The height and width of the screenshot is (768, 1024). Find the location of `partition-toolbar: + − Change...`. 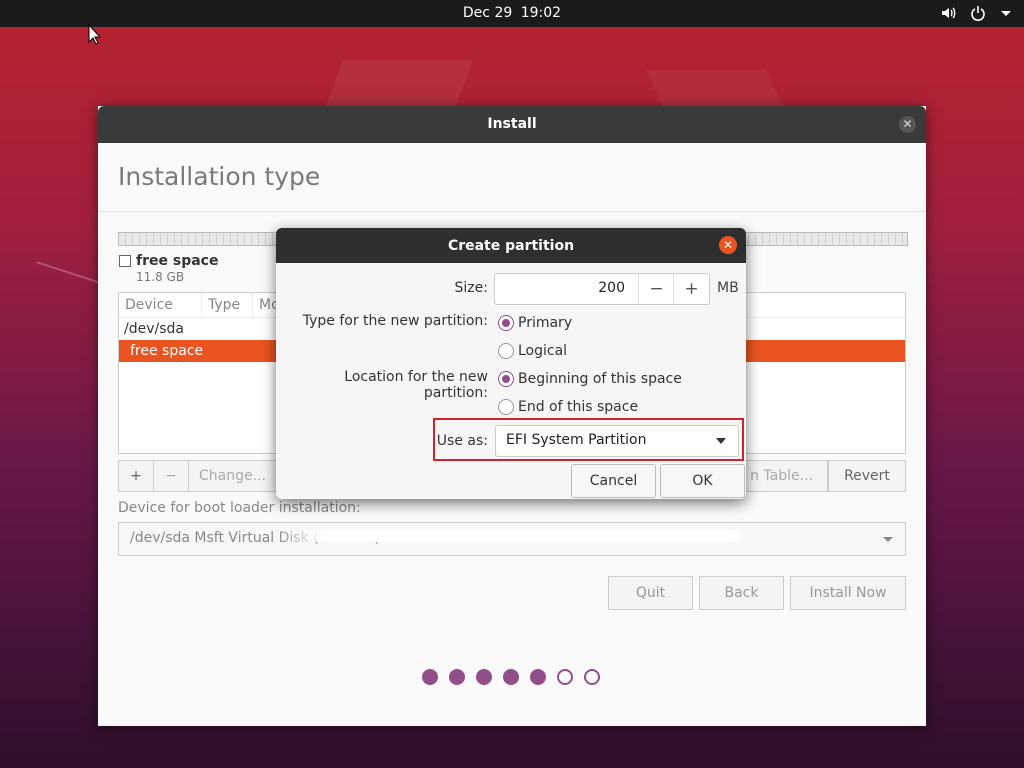

partition-toolbar: + − Change... is located at coordinates (199, 476).